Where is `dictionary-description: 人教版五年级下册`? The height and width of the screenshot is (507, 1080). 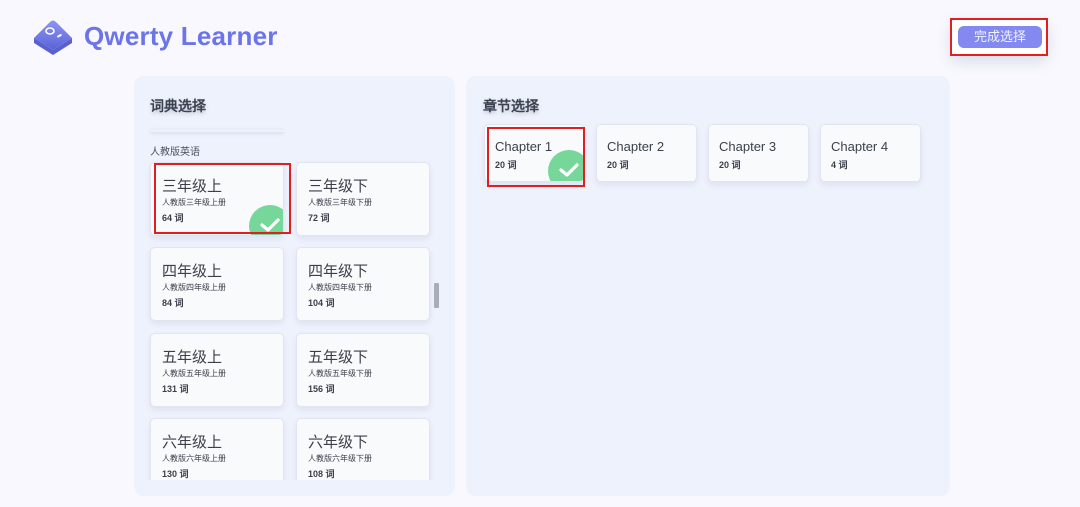 dictionary-description: 人教版五年级下册 is located at coordinates (340, 373).